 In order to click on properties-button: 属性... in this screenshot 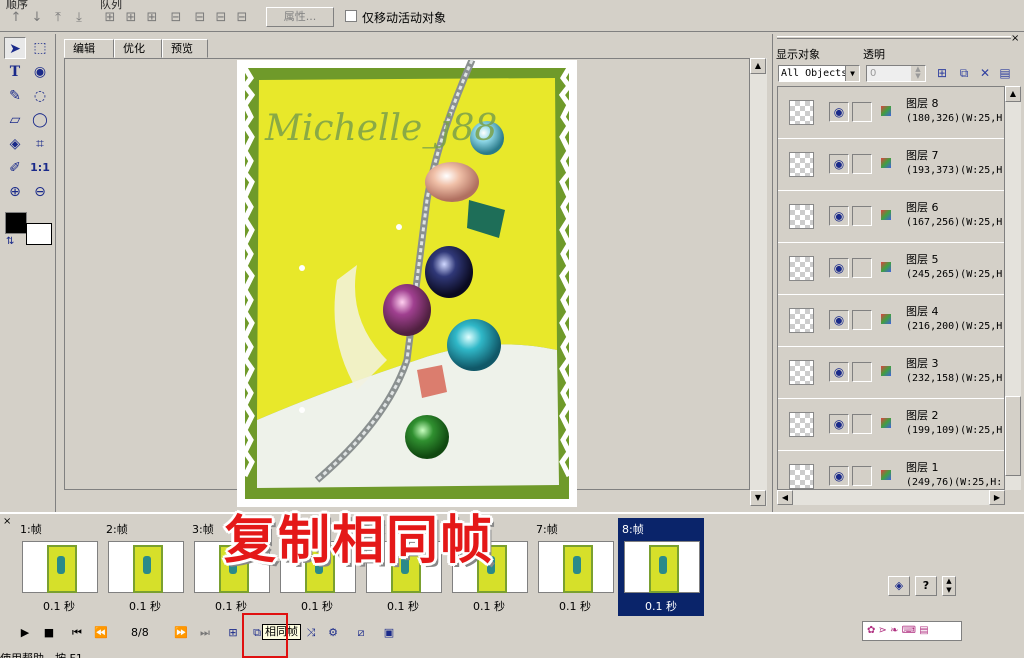, I will do `click(300, 17)`.